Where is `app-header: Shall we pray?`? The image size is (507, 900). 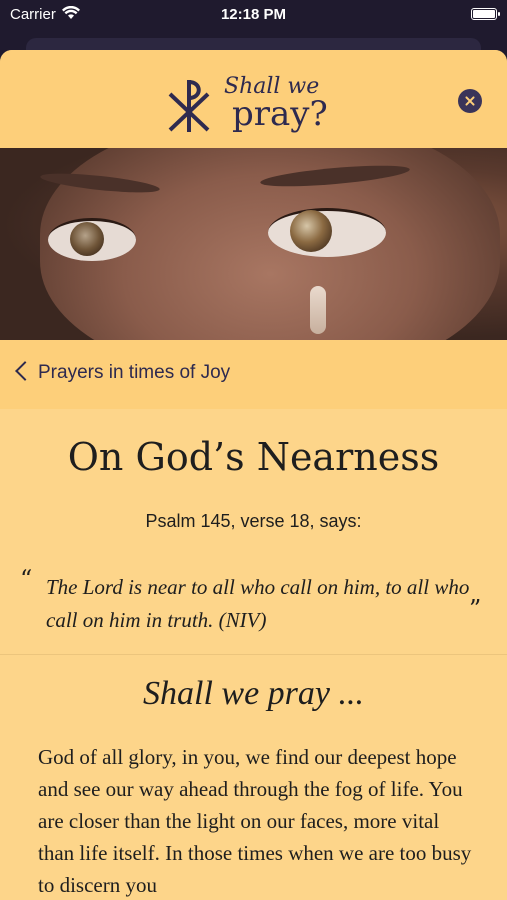
app-header: Shall we pray? is located at coordinates (253, 99).